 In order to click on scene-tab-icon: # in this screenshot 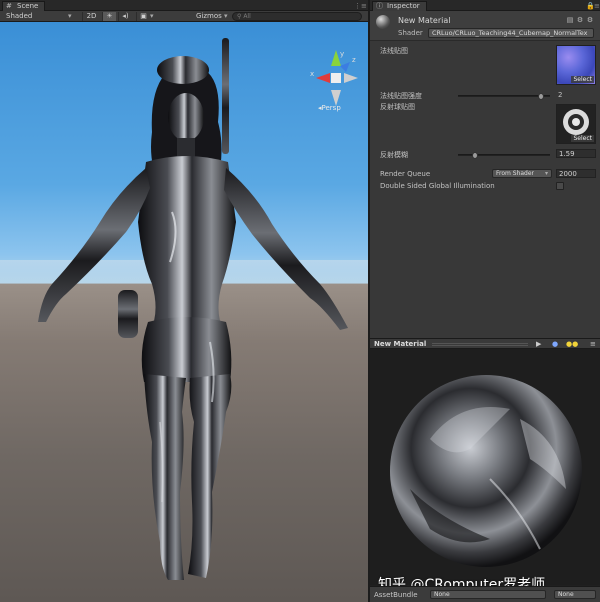, I will do `click(9, 6)`.